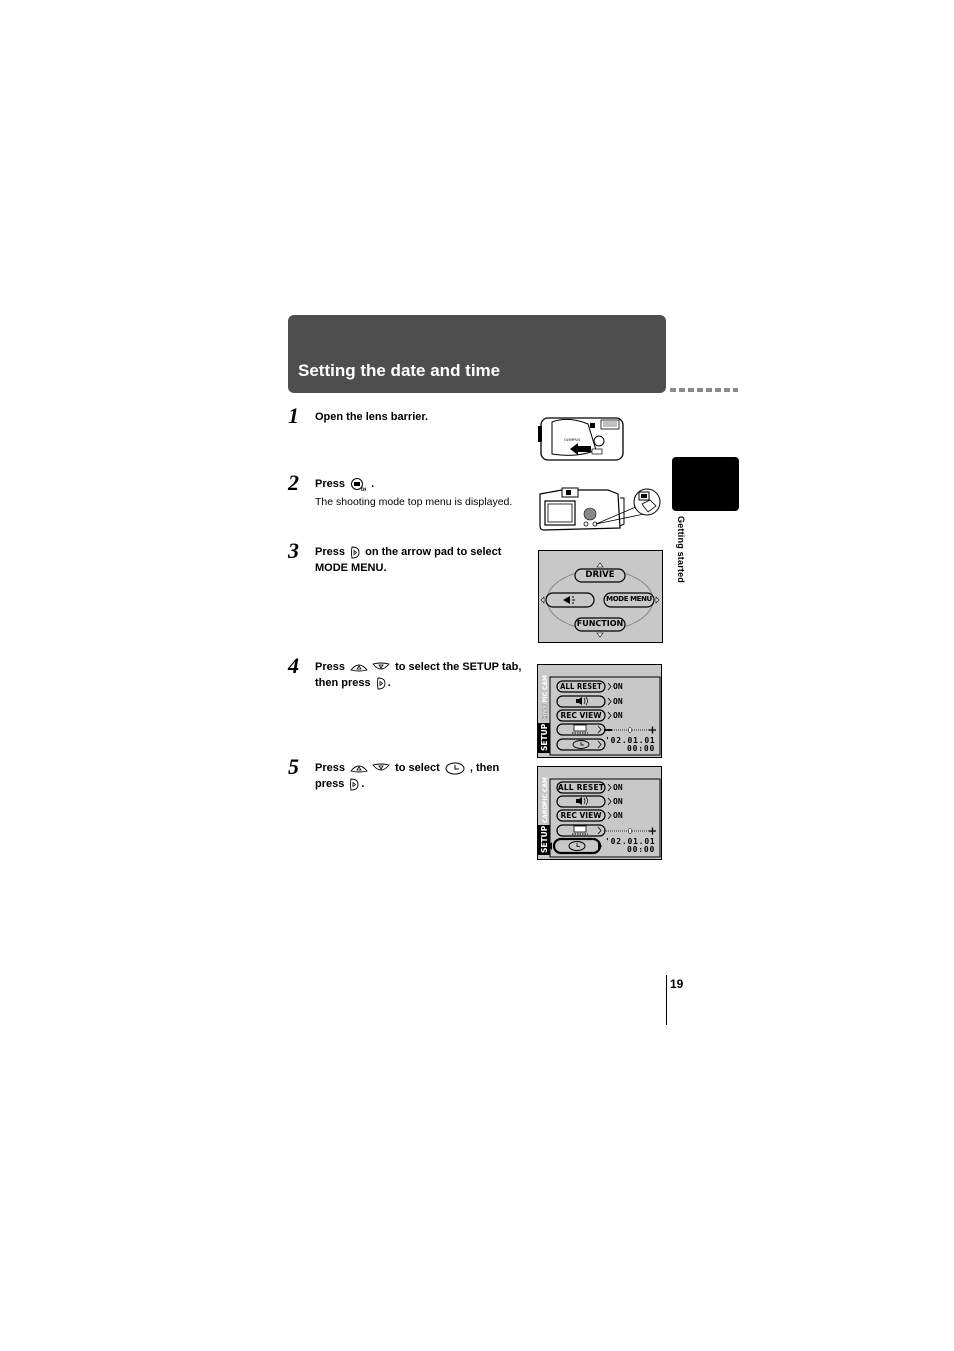 This screenshot has height=1351, width=954. I want to click on mode-menu-label: MODE MENU, so click(629, 599).